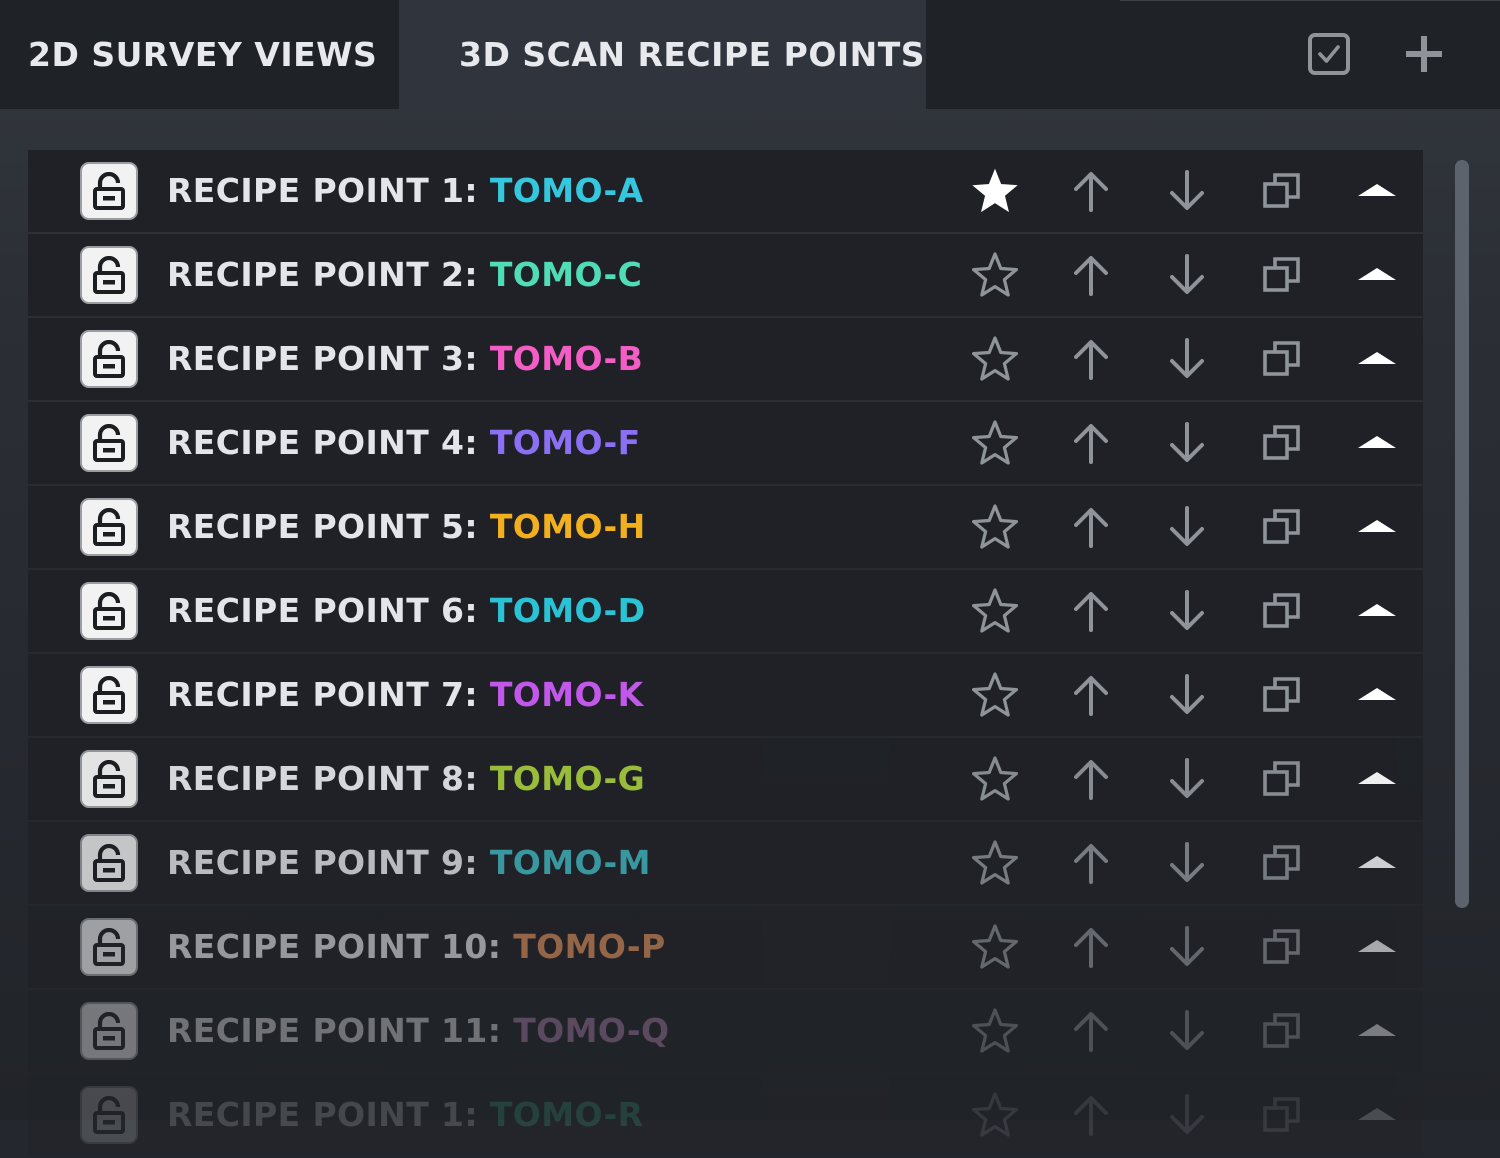 This screenshot has height=1158, width=1500. I want to click on recipe-point-row: RECIPE POINT 2: TOMO-C, so click(725, 275).